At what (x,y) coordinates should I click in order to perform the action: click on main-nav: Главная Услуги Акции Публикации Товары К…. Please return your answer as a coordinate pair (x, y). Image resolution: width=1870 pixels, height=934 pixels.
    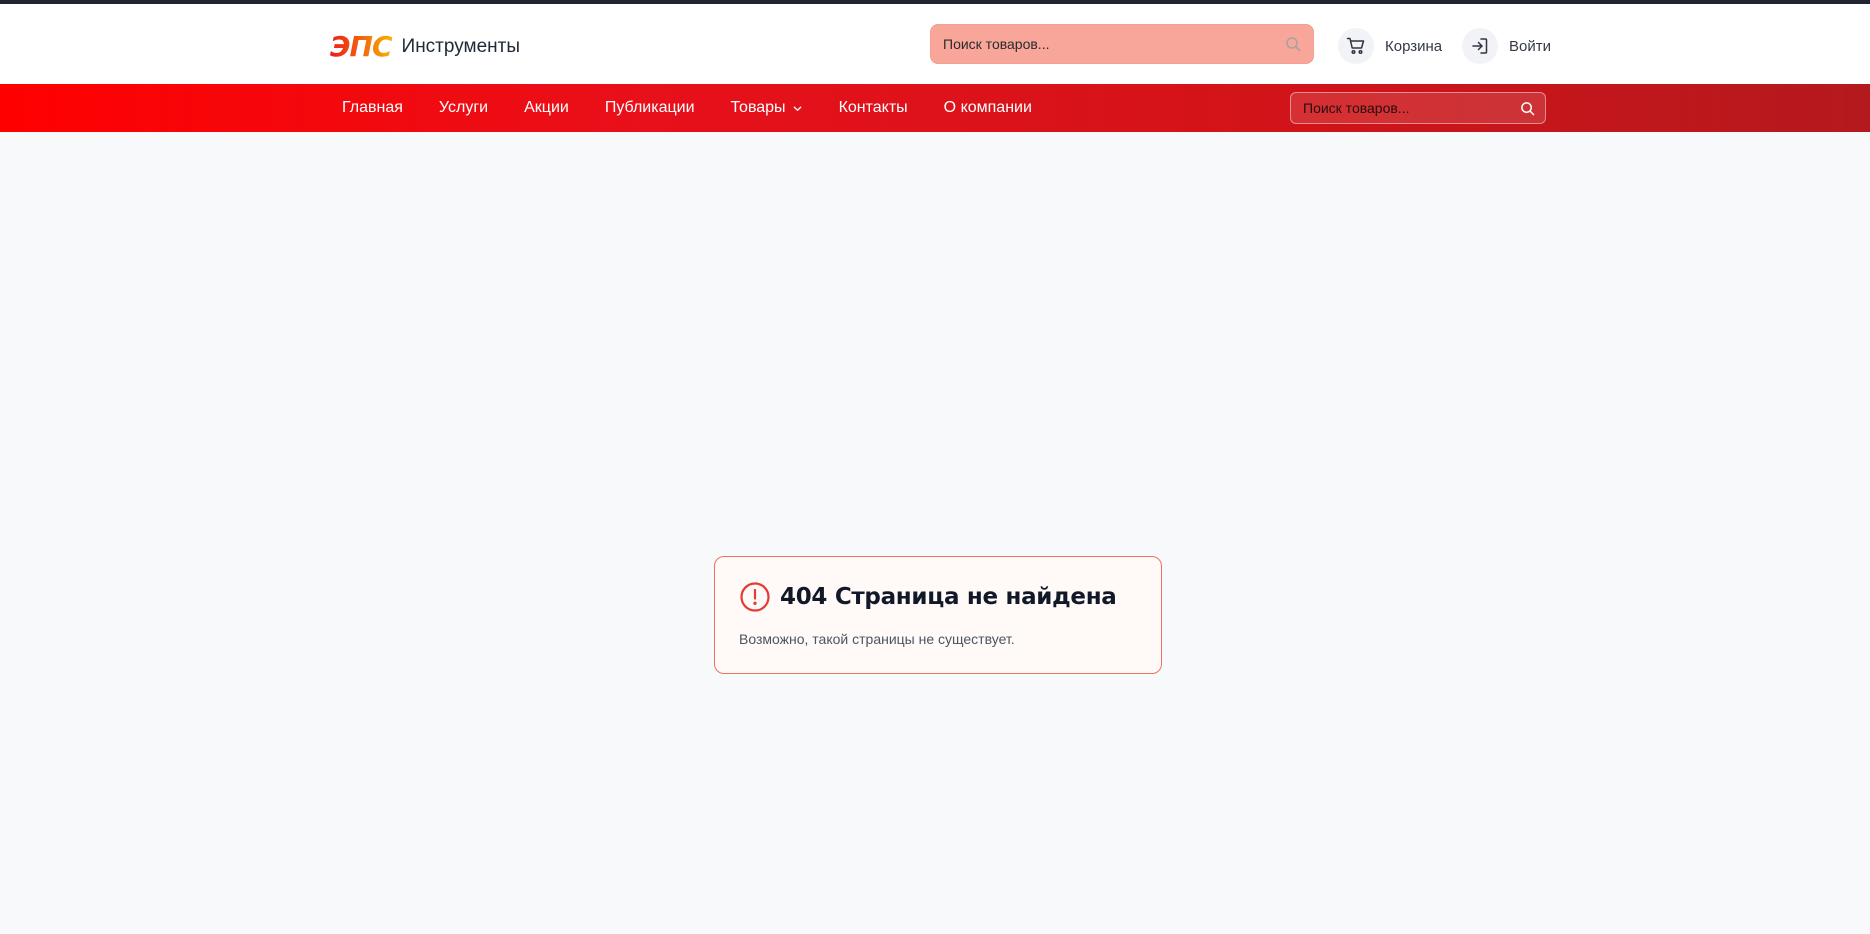
    Looking at the image, I should click on (935, 108).